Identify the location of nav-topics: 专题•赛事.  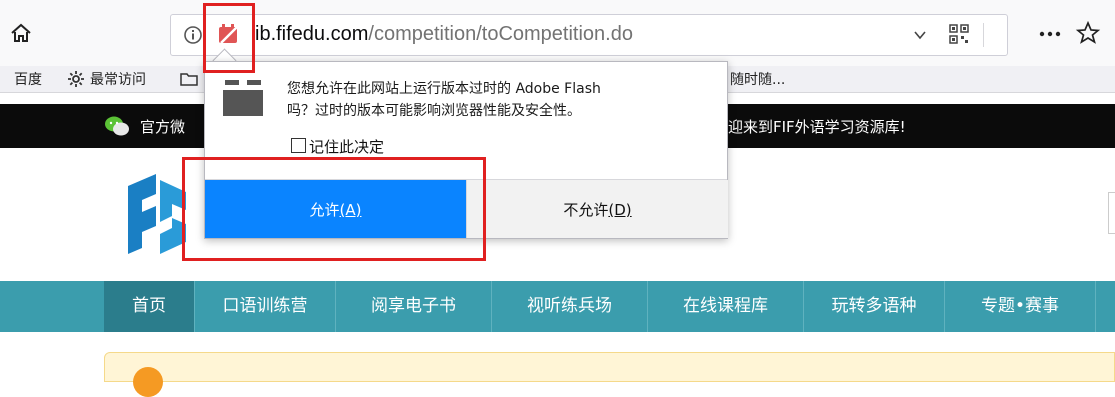
(1020, 306).